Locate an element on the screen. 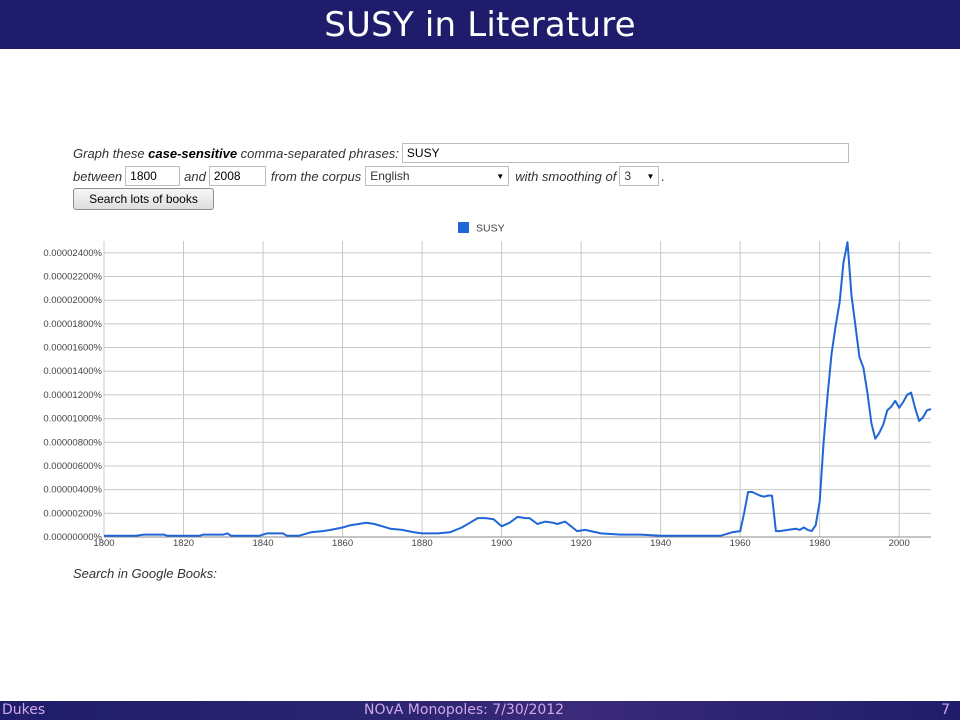  legend-label: SUSY is located at coordinates (490, 229).